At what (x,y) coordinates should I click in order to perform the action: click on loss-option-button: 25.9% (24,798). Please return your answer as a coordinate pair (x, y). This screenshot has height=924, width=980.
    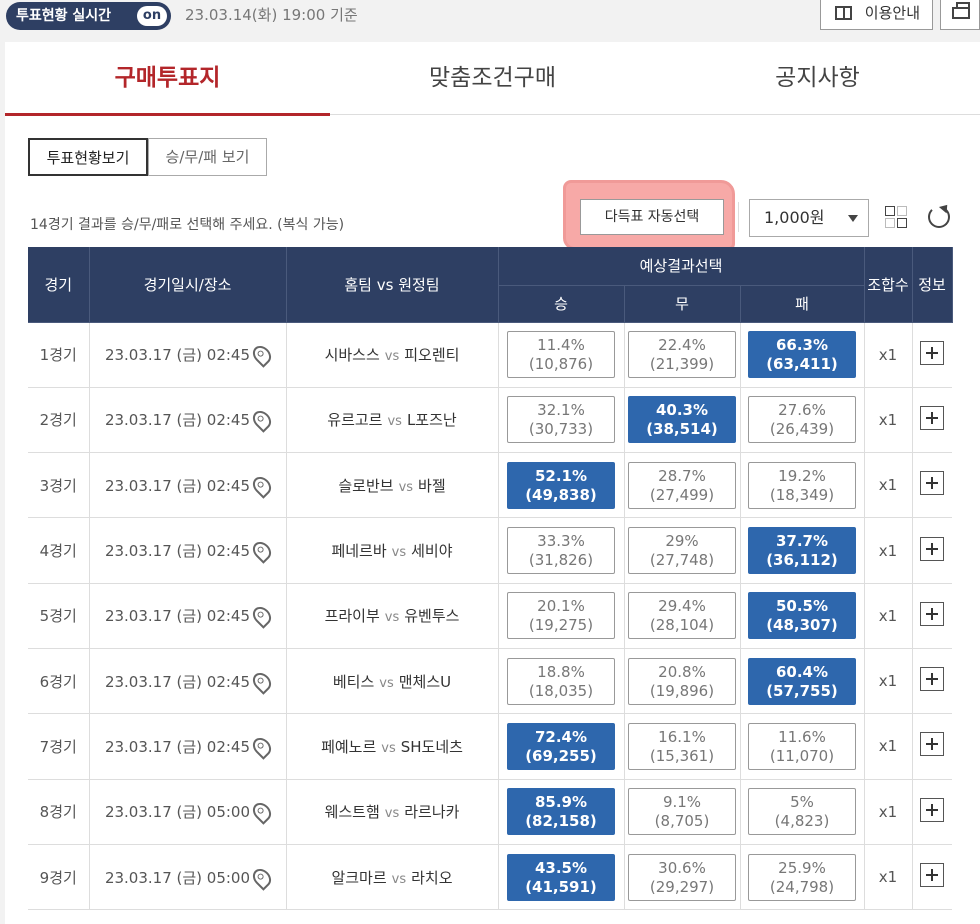
    Looking at the image, I should click on (802, 877).